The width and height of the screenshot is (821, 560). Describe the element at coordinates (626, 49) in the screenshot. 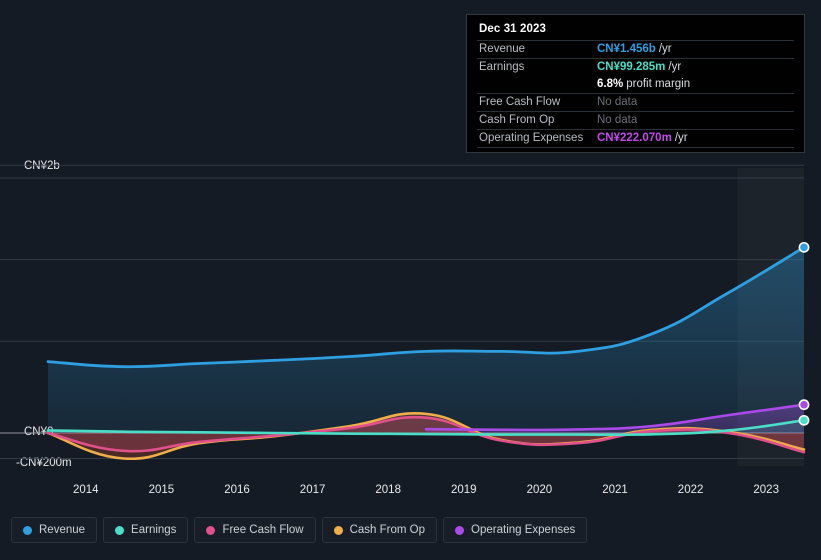

I see `tooltip-value-revenue: CN¥1.456b` at that location.